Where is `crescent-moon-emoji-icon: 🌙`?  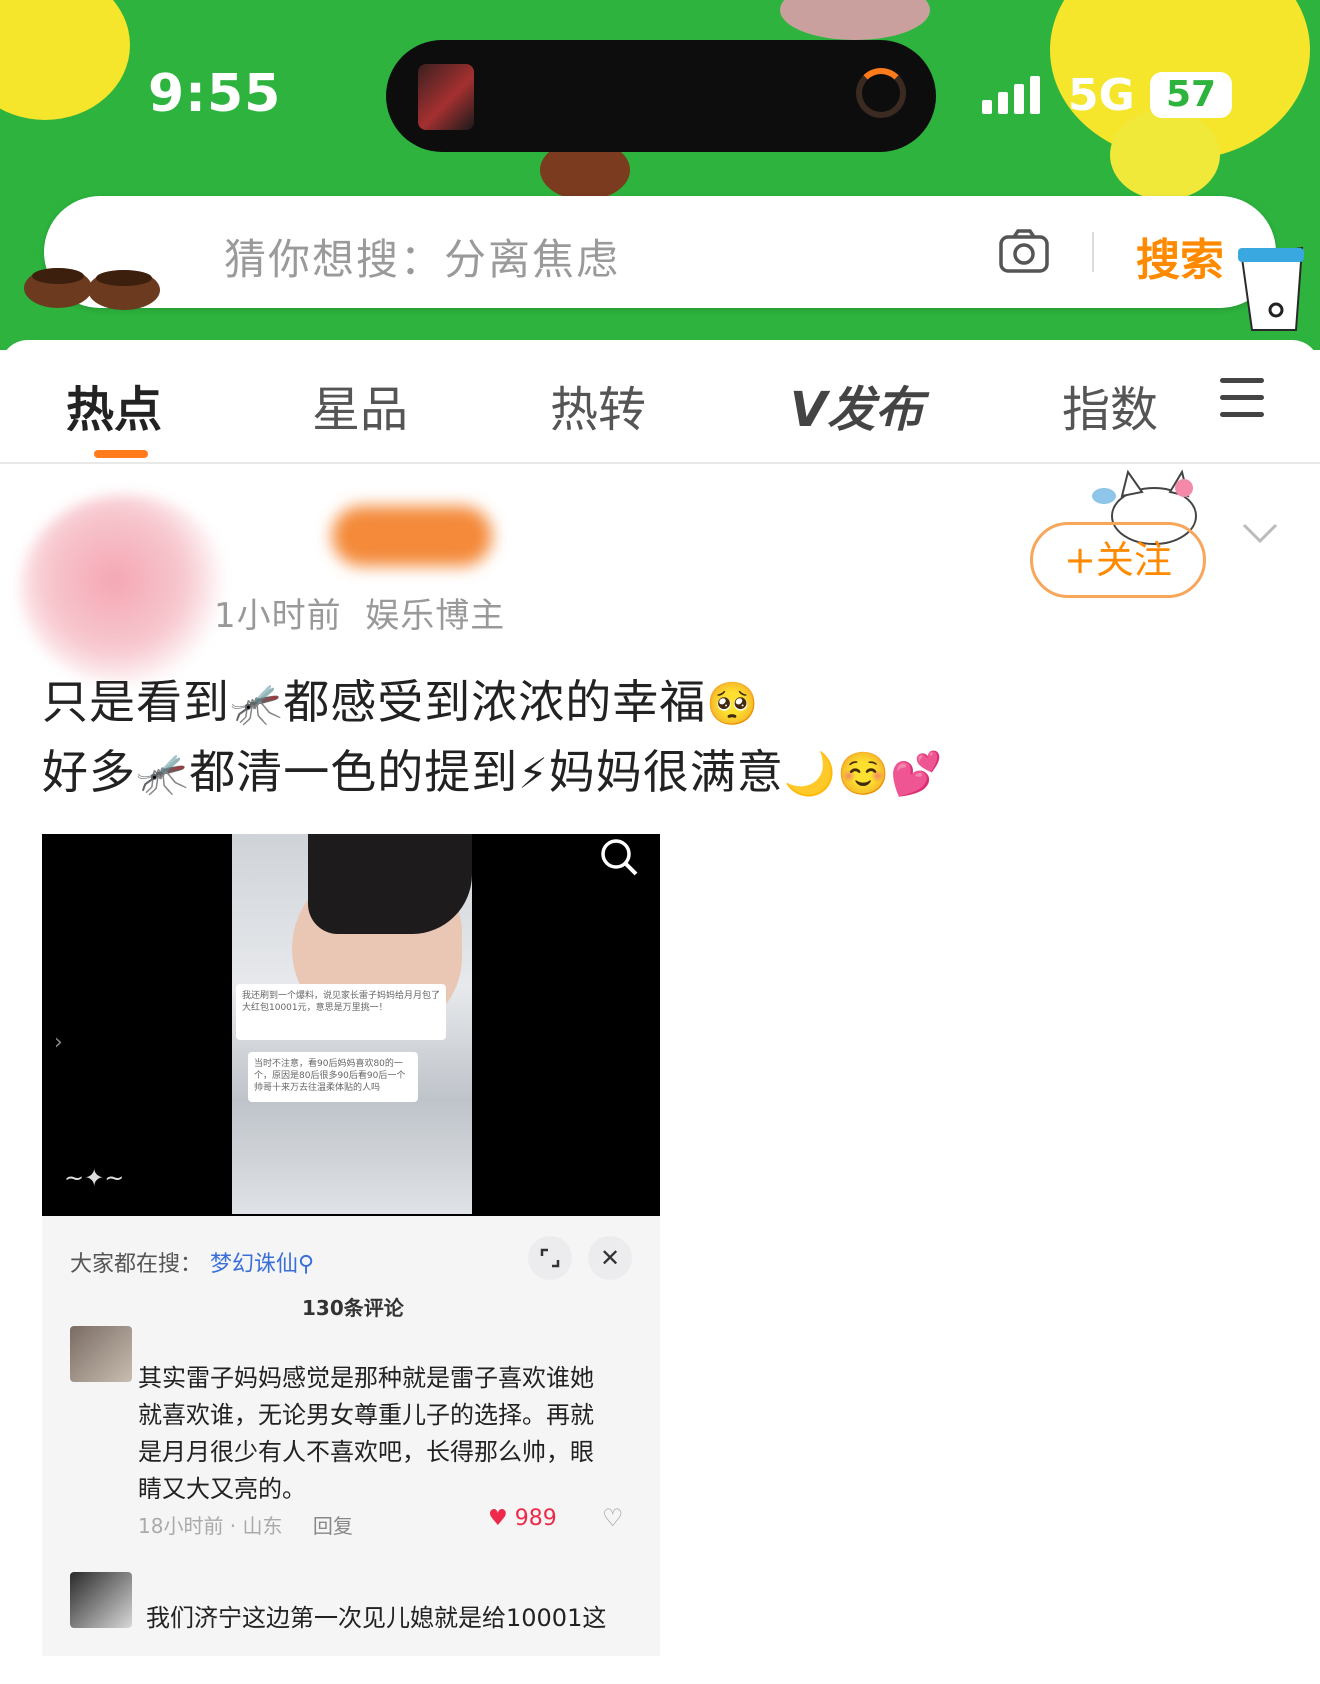 crescent-moon-emoji-icon: 🌙 is located at coordinates (810, 773).